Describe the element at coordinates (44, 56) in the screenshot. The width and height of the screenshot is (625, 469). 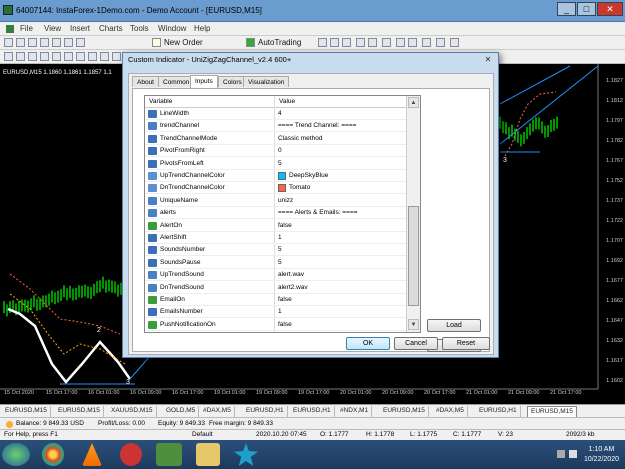
I see `horizontal-line-icon` at that location.